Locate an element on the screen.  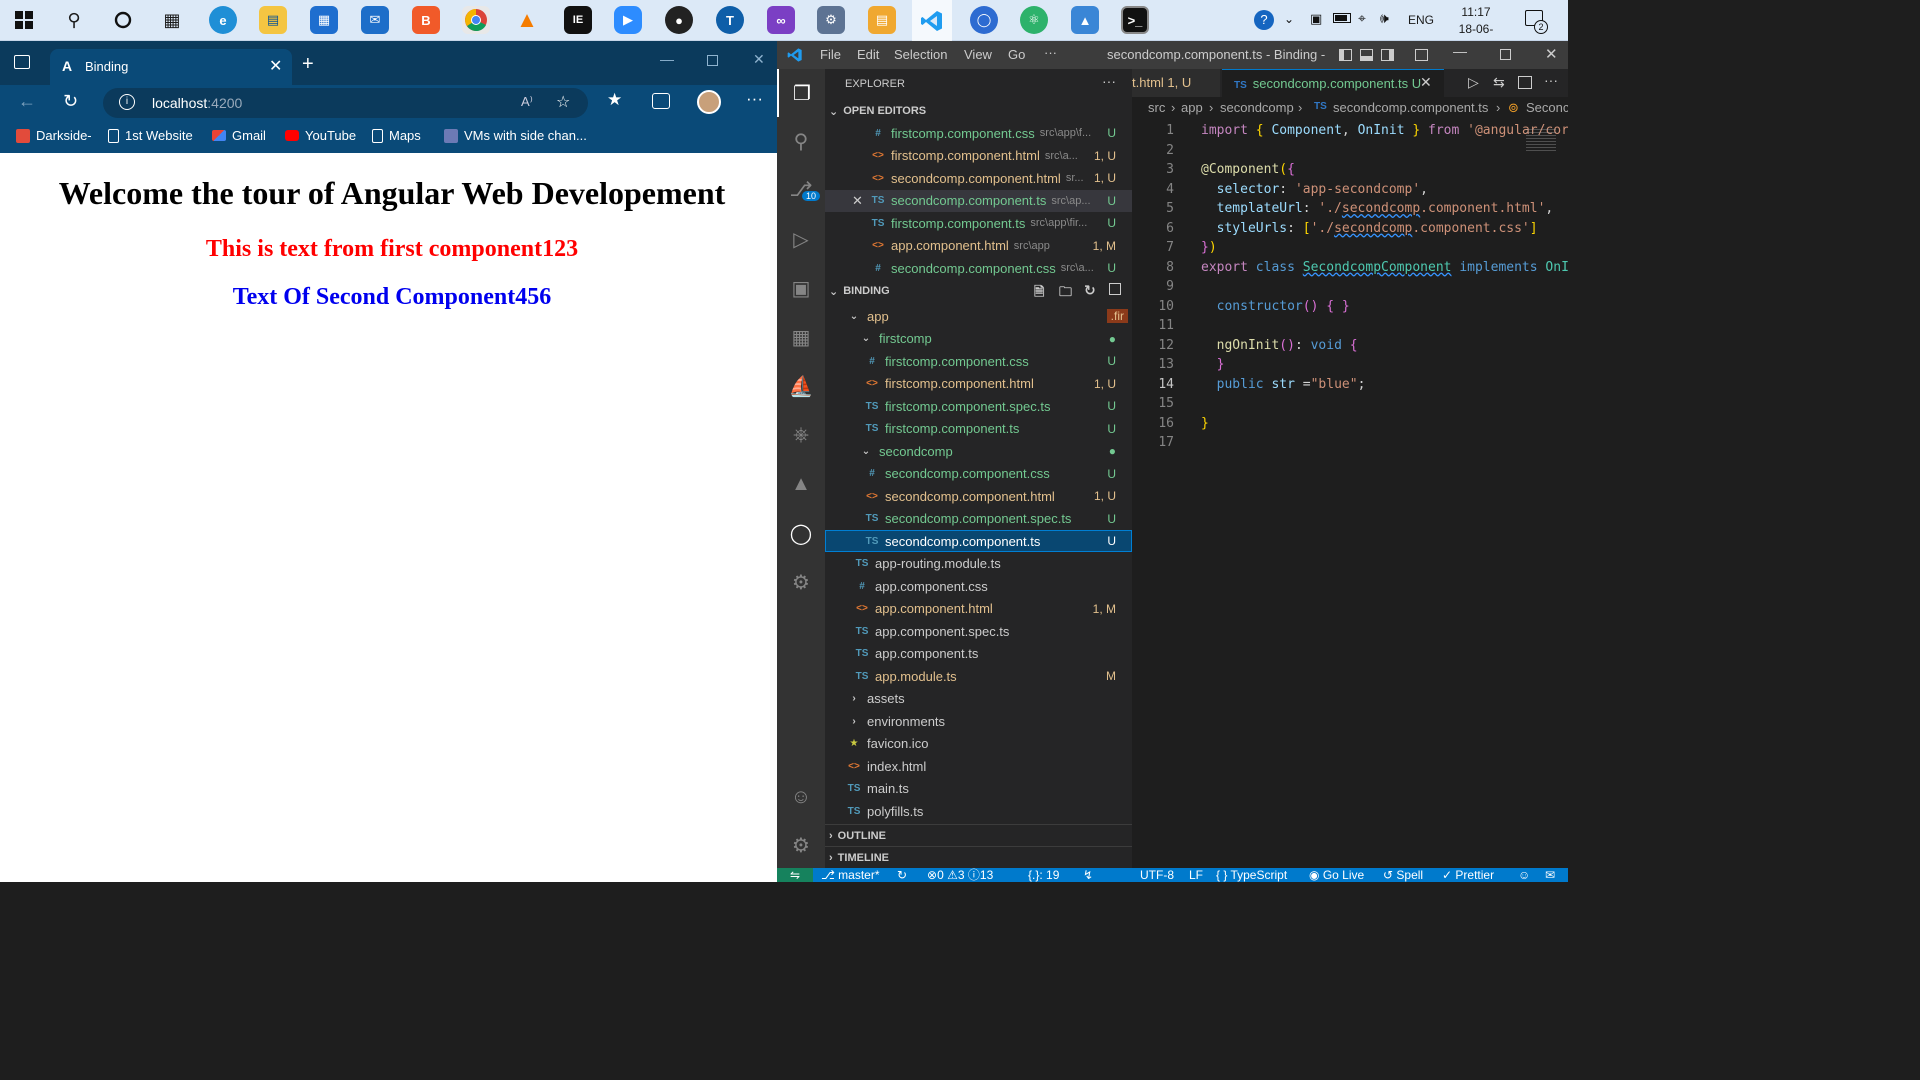
remote-explorer-icon: ▣ is located at coordinates (801, 288).